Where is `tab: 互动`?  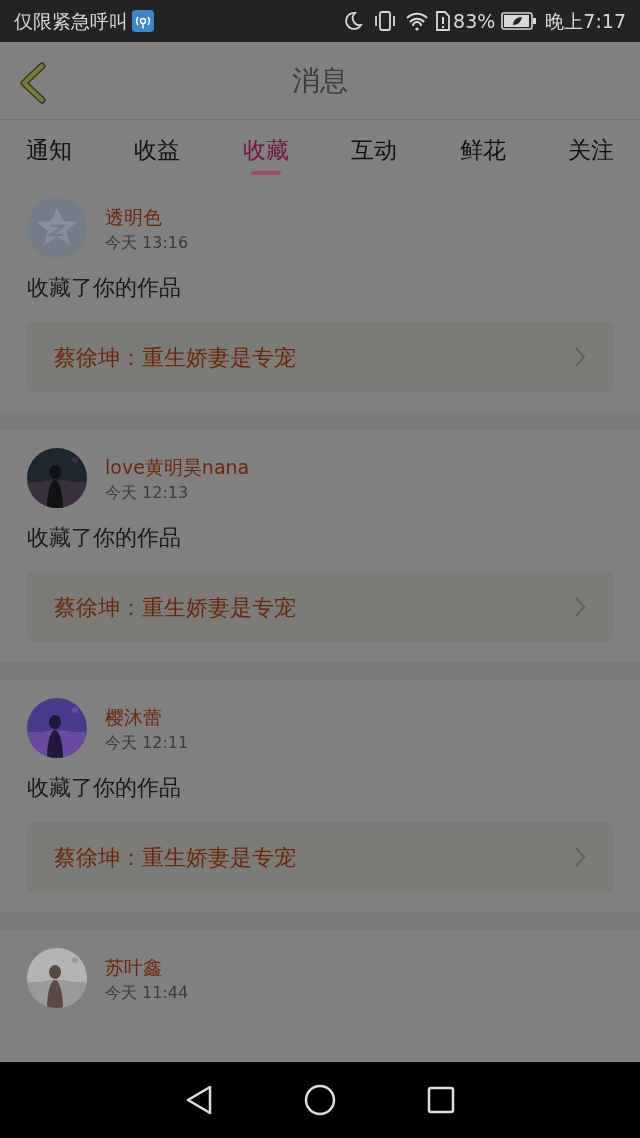
tab: 互动 is located at coordinates (374, 150).